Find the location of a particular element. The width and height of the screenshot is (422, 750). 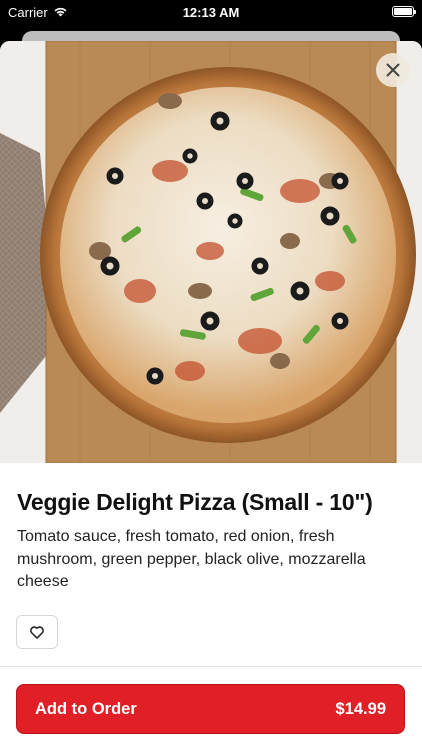

status-bar: Carrier 12:13 AM is located at coordinates (211, 12).